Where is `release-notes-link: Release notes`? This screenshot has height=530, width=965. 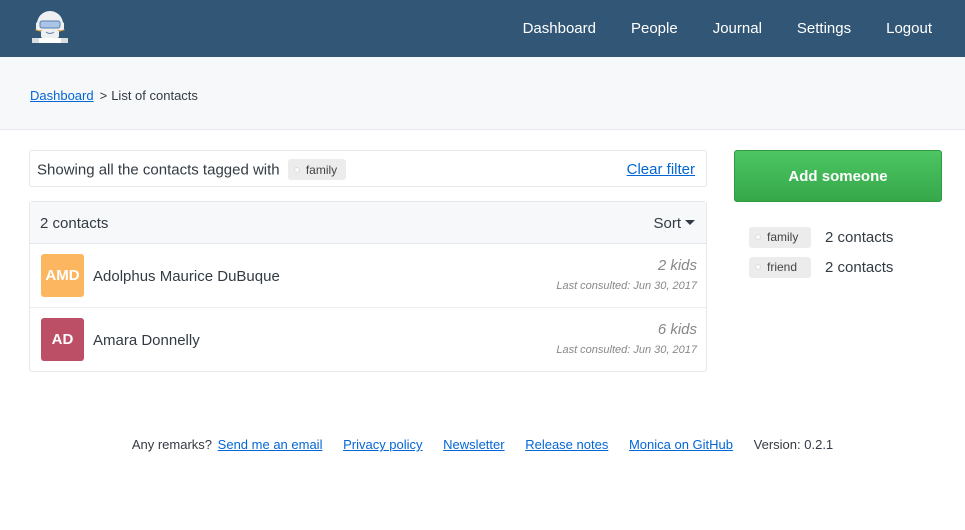 release-notes-link: Release notes is located at coordinates (566, 444).